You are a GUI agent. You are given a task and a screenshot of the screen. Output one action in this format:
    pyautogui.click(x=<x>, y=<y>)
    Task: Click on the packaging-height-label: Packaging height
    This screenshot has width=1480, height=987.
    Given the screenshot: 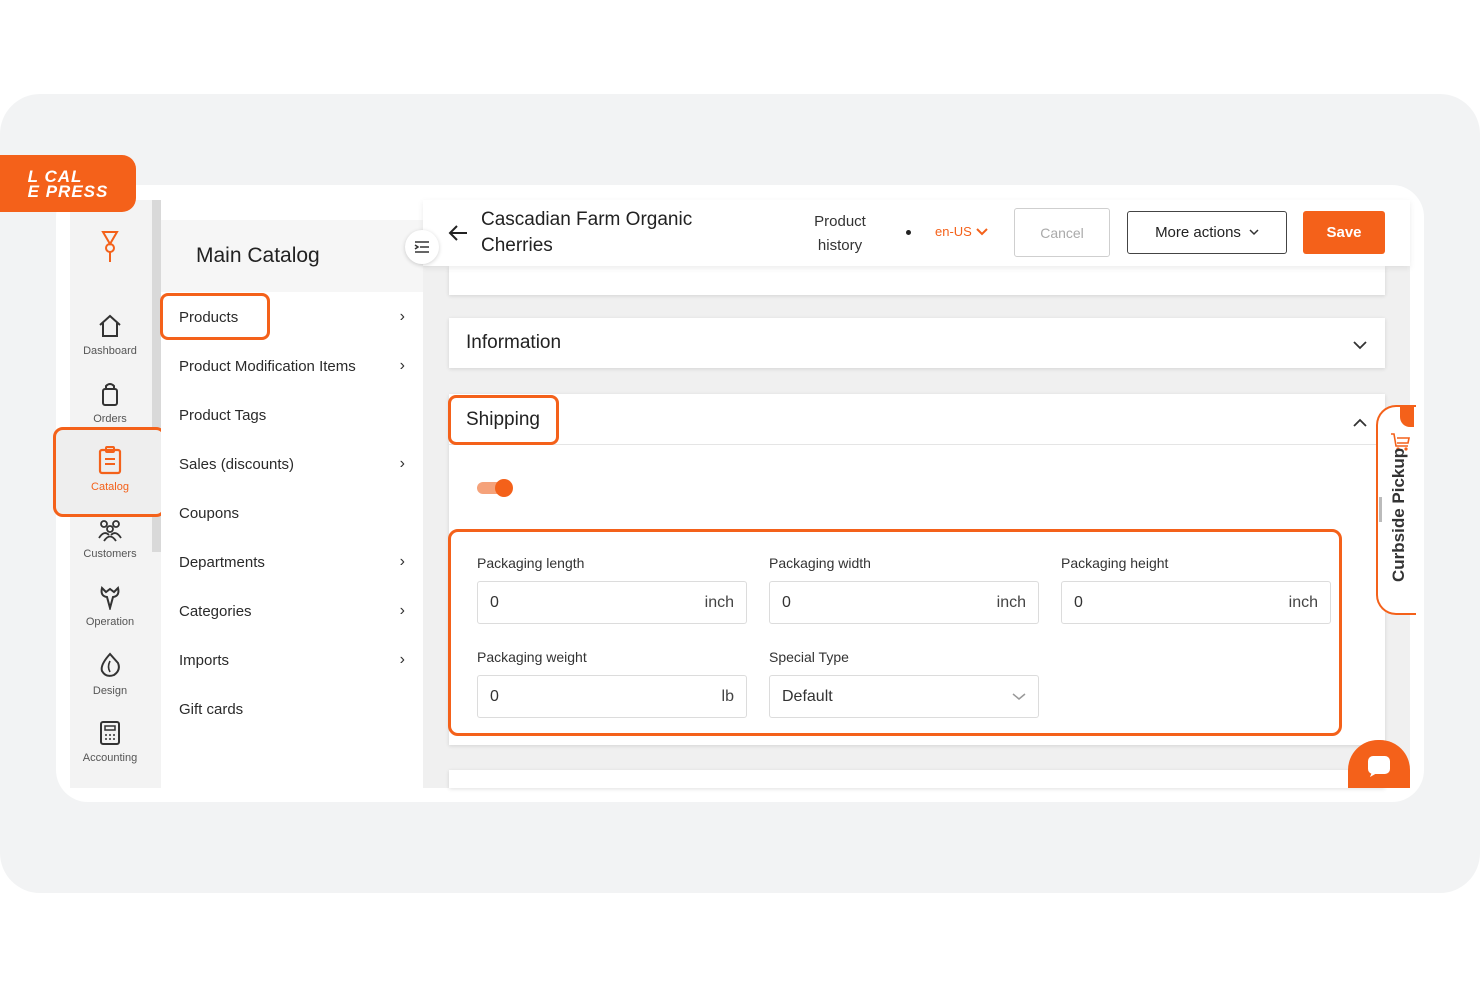 What is the action you would take?
    pyautogui.click(x=1115, y=563)
    